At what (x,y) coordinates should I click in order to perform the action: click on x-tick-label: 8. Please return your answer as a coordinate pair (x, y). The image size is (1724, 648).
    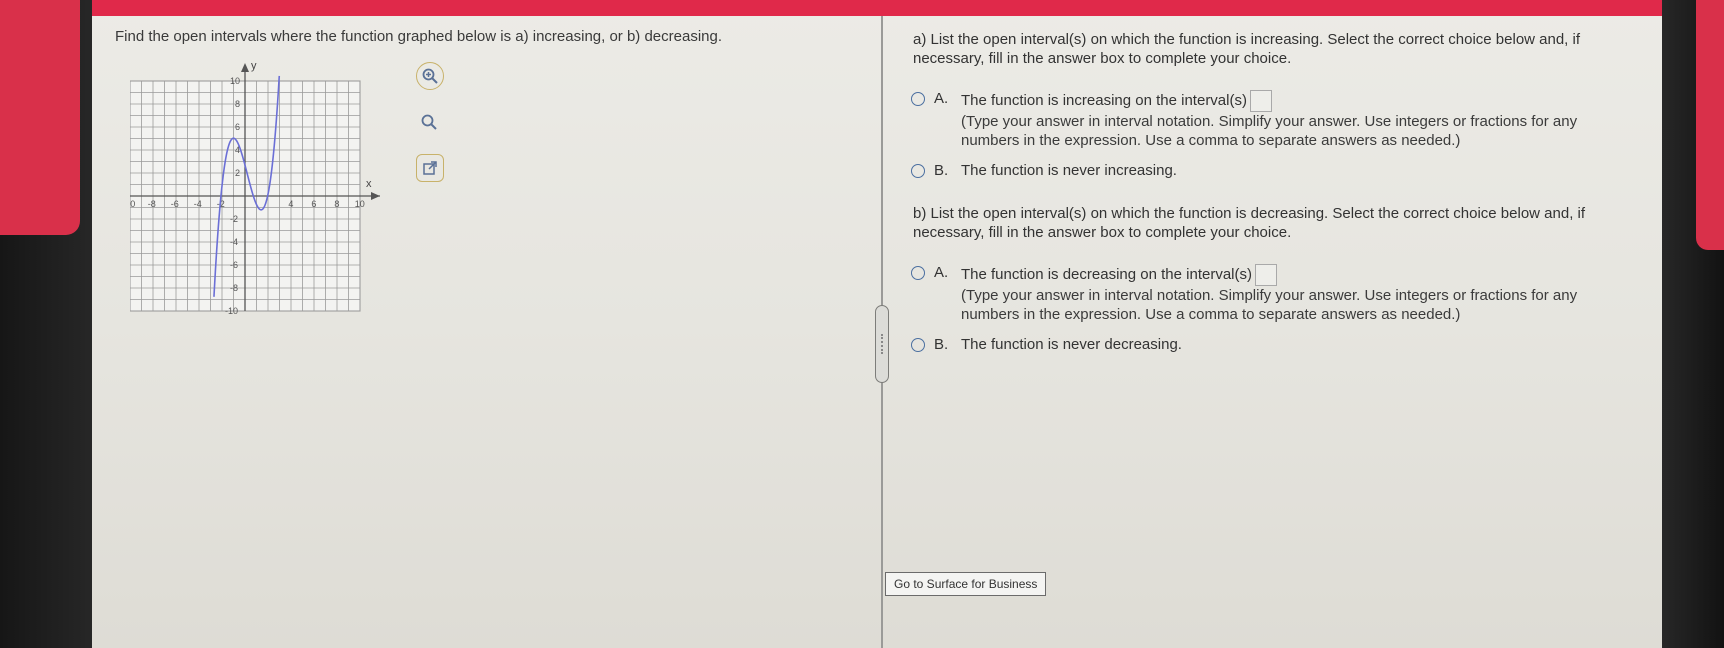
    Looking at the image, I should click on (336, 204).